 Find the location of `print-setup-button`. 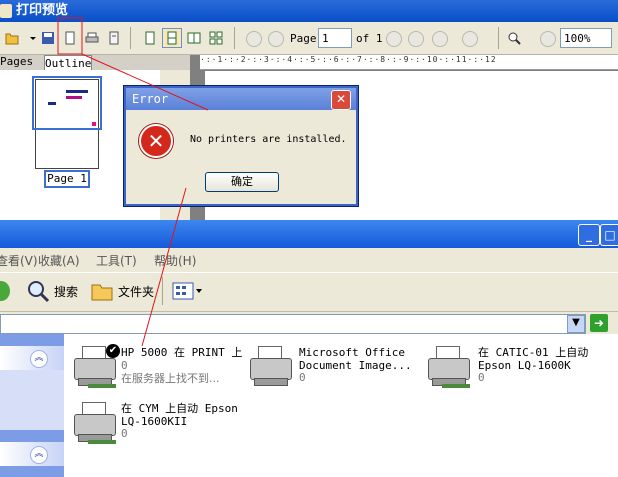

print-setup-button is located at coordinates (114, 38).